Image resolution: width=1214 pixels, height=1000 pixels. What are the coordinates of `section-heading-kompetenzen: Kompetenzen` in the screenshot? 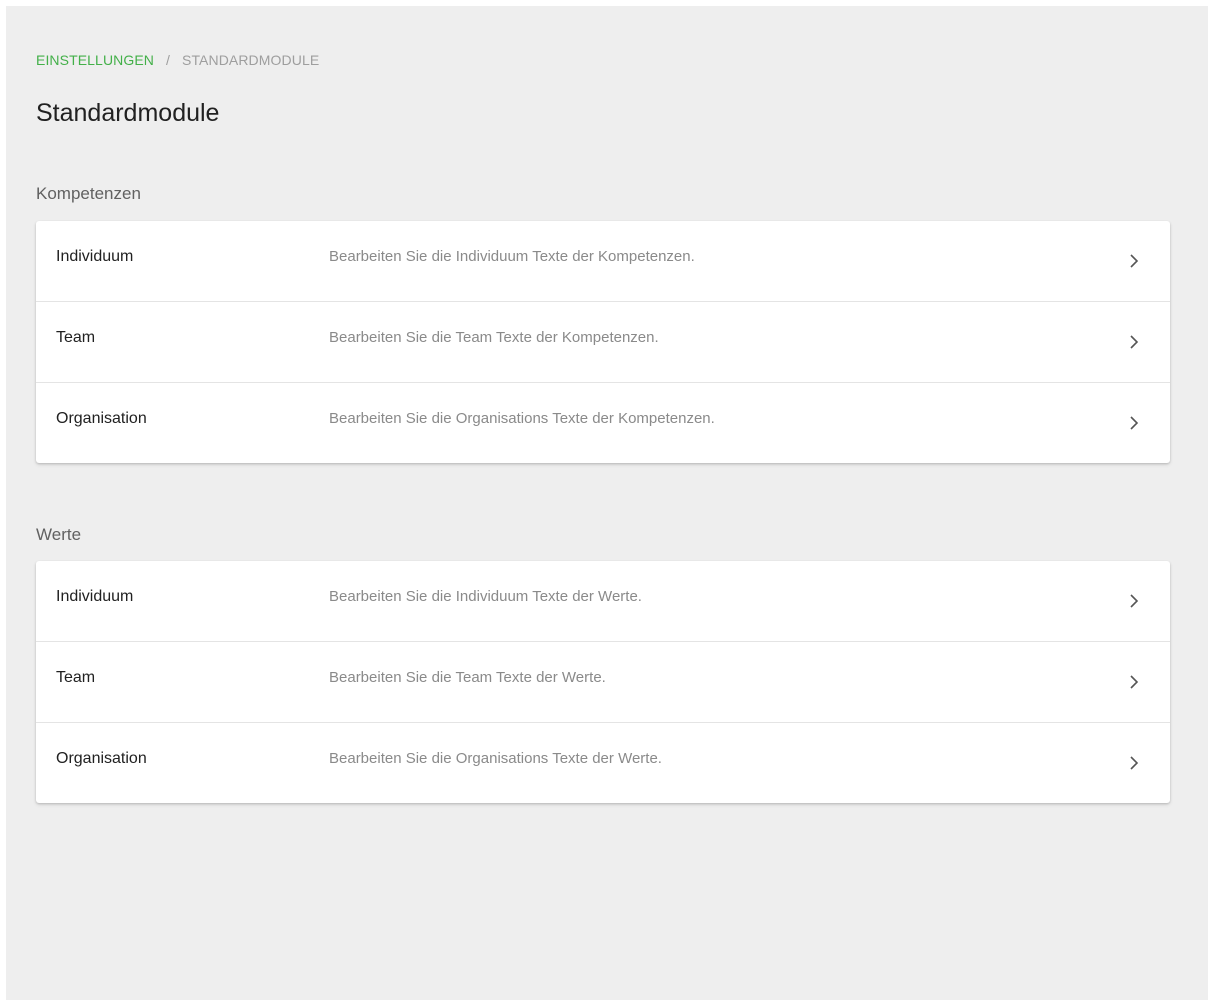 It's located at (88, 193).